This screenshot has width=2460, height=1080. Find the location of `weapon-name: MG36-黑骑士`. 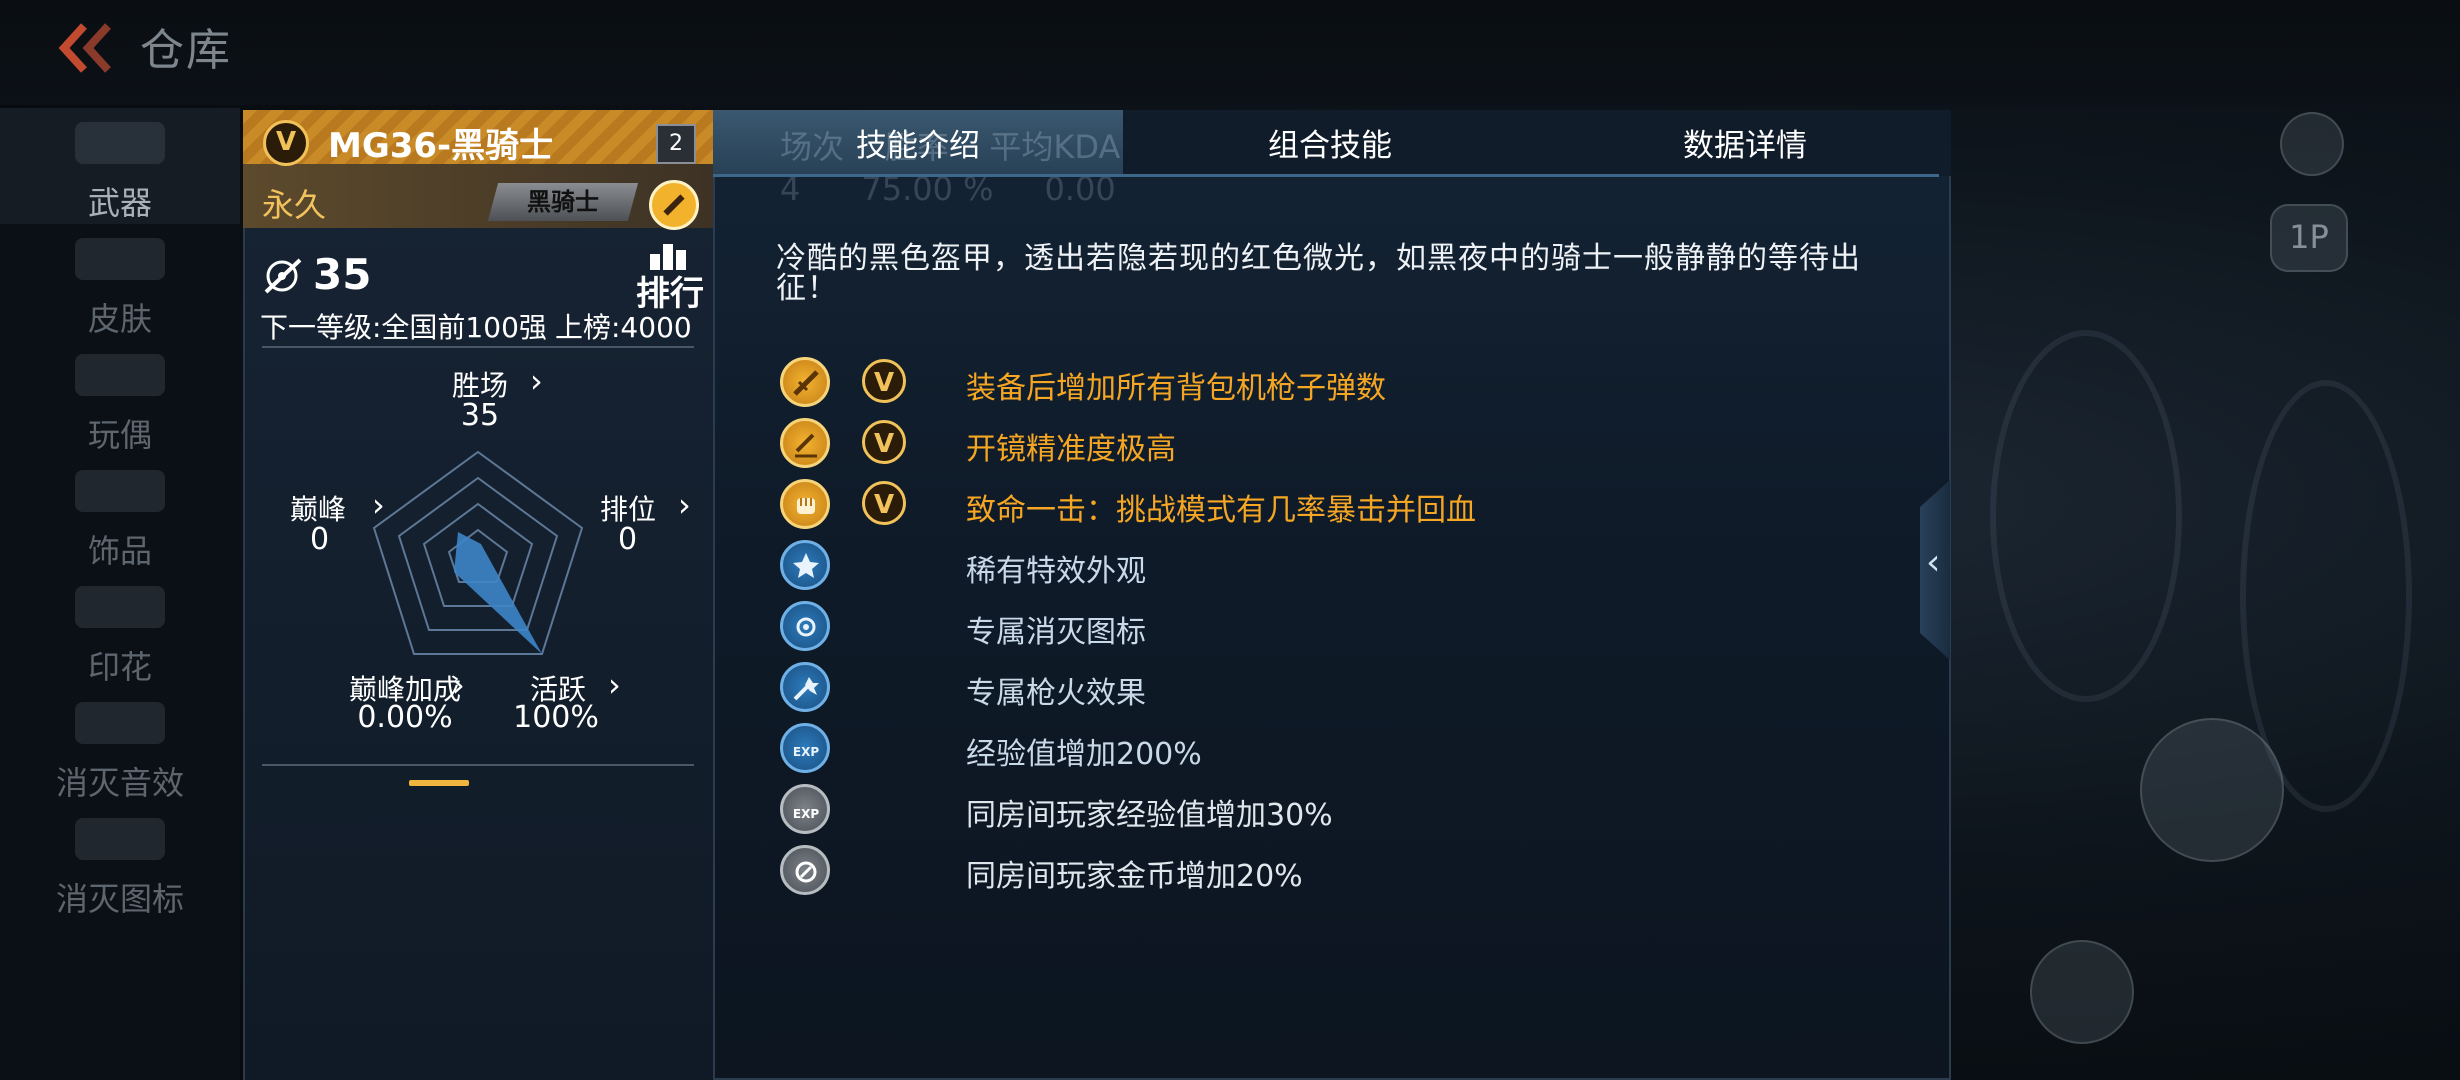

weapon-name: MG36-黑骑士 is located at coordinates (441, 146).